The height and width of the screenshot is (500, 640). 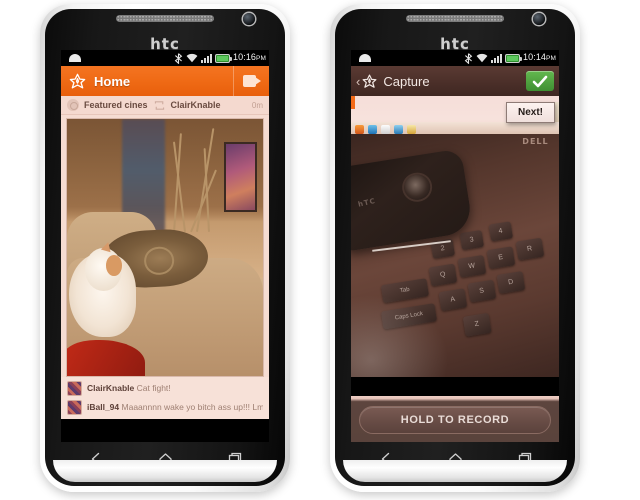 What do you see at coordinates (367, 202) in the screenshot?
I see `subject-phone-brand: hTC` at bounding box center [367, 202].